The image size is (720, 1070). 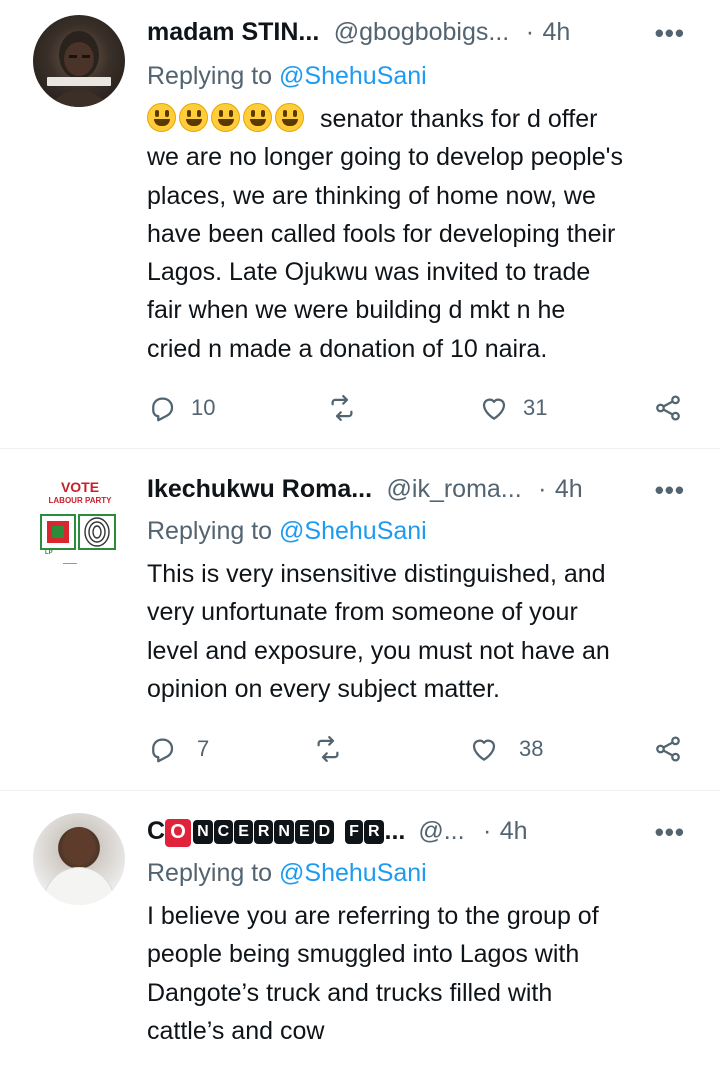 I want to click on tweet-header: CONCERNED F R... @... · 4h, so click(x=421, y=835).